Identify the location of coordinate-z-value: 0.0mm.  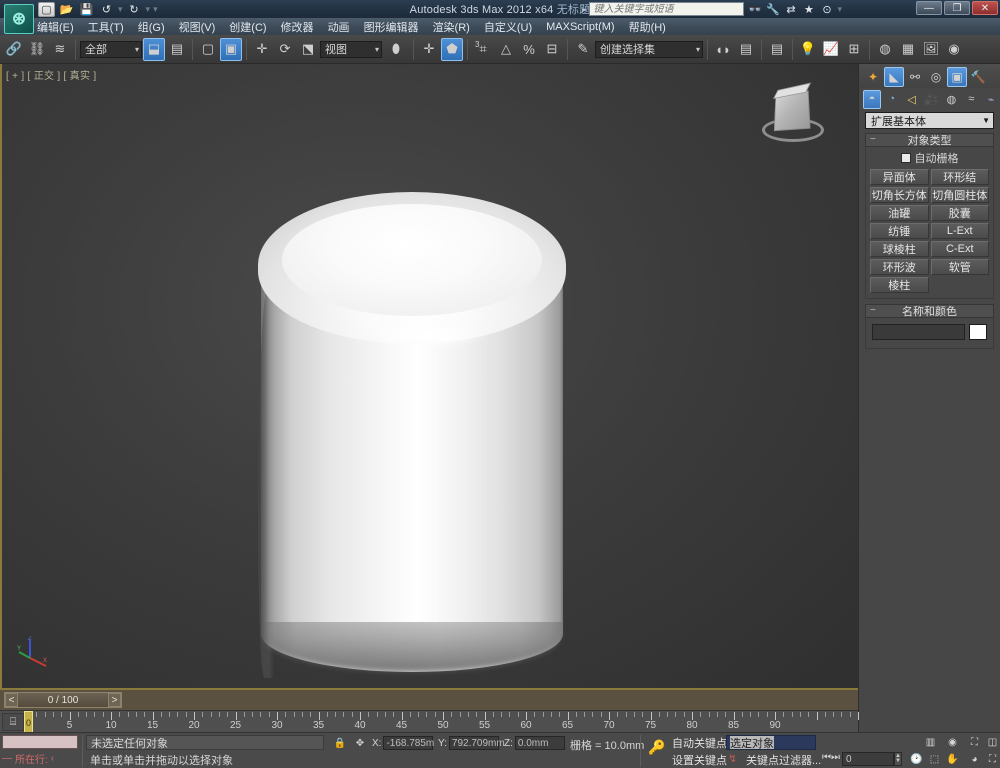
(539, 743).